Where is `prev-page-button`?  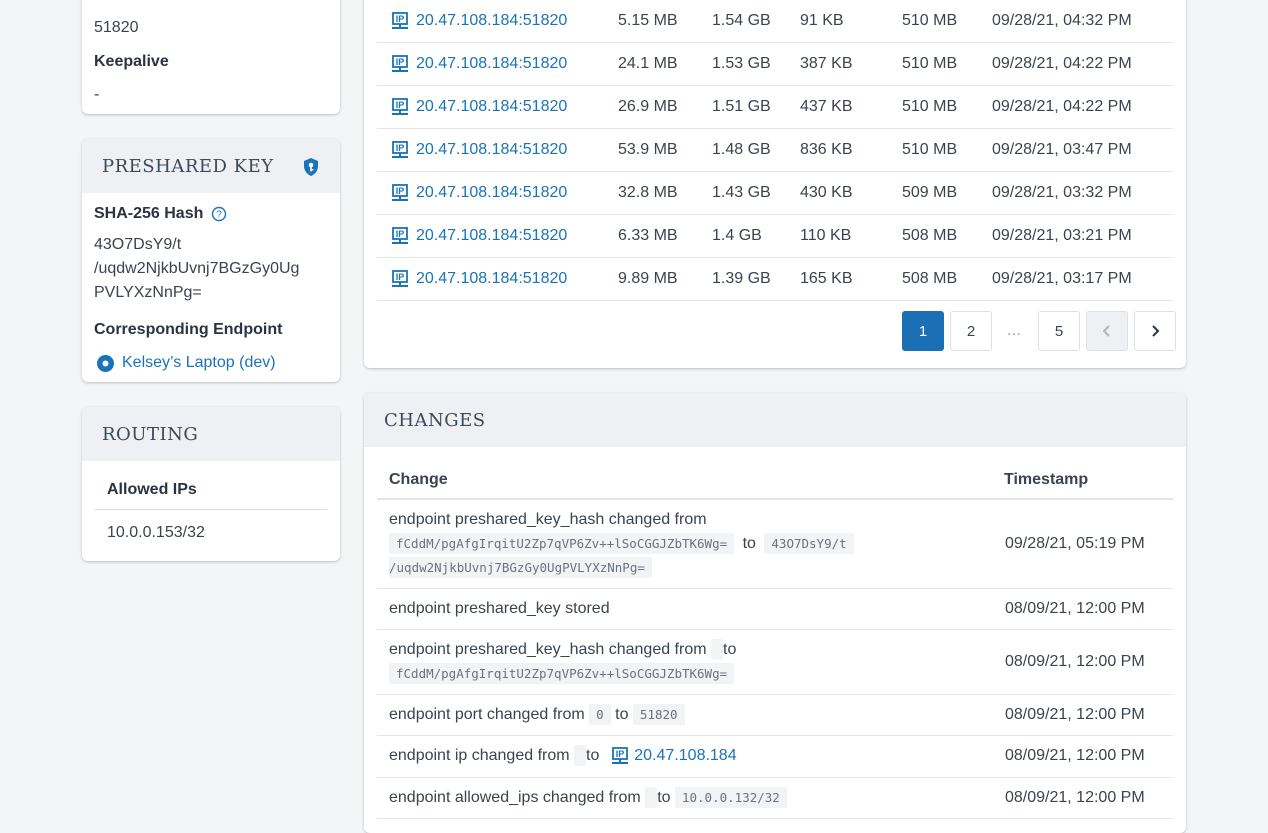
prev-page-button is located at coordinates (1107, 331).